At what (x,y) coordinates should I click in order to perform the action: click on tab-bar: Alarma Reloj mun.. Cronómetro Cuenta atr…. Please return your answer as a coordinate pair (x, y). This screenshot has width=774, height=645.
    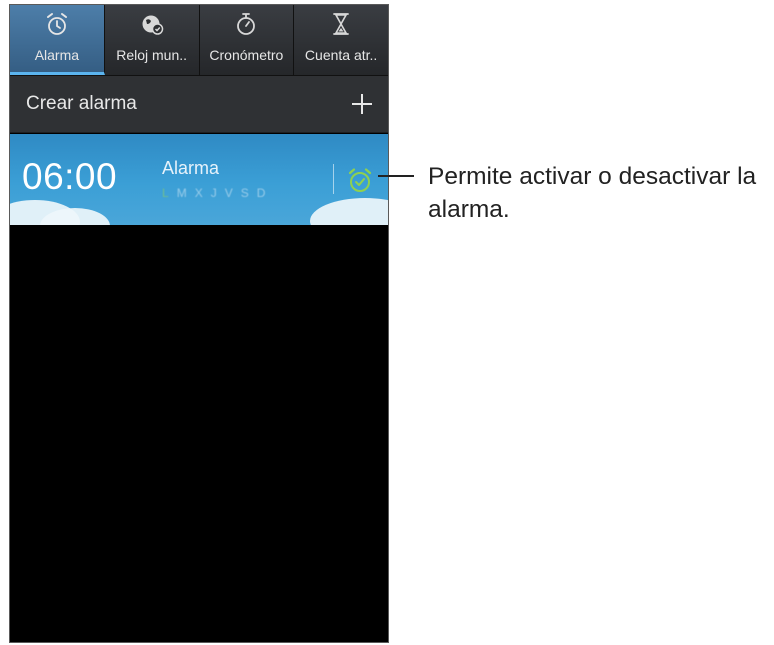
    Looking at the image, I should click on (199, 40).